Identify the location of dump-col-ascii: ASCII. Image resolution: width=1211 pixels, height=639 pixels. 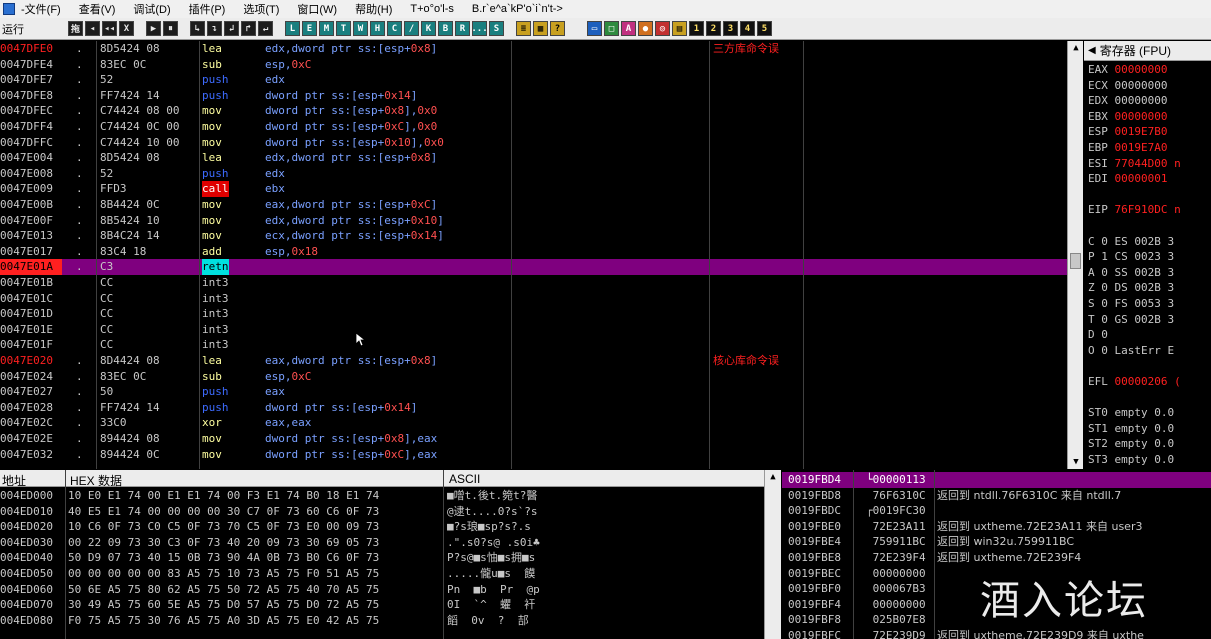
(464, 479).